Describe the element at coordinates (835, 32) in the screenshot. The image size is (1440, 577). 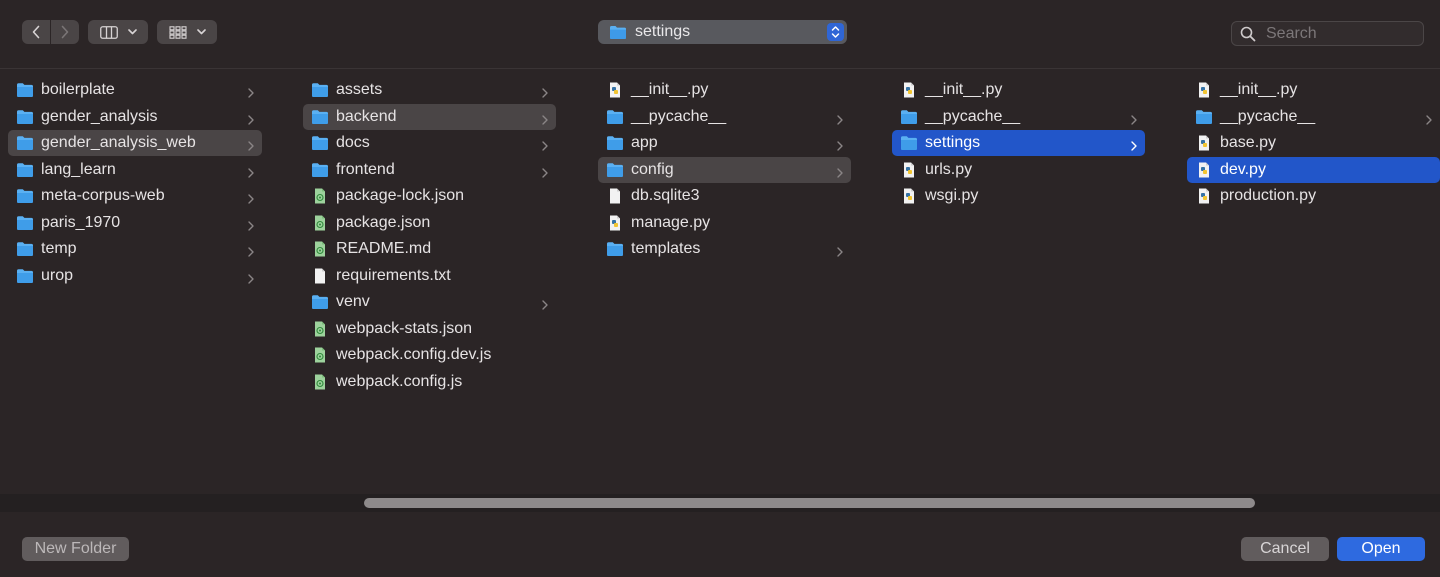
I see `up-down-chevron-icon` at that location.